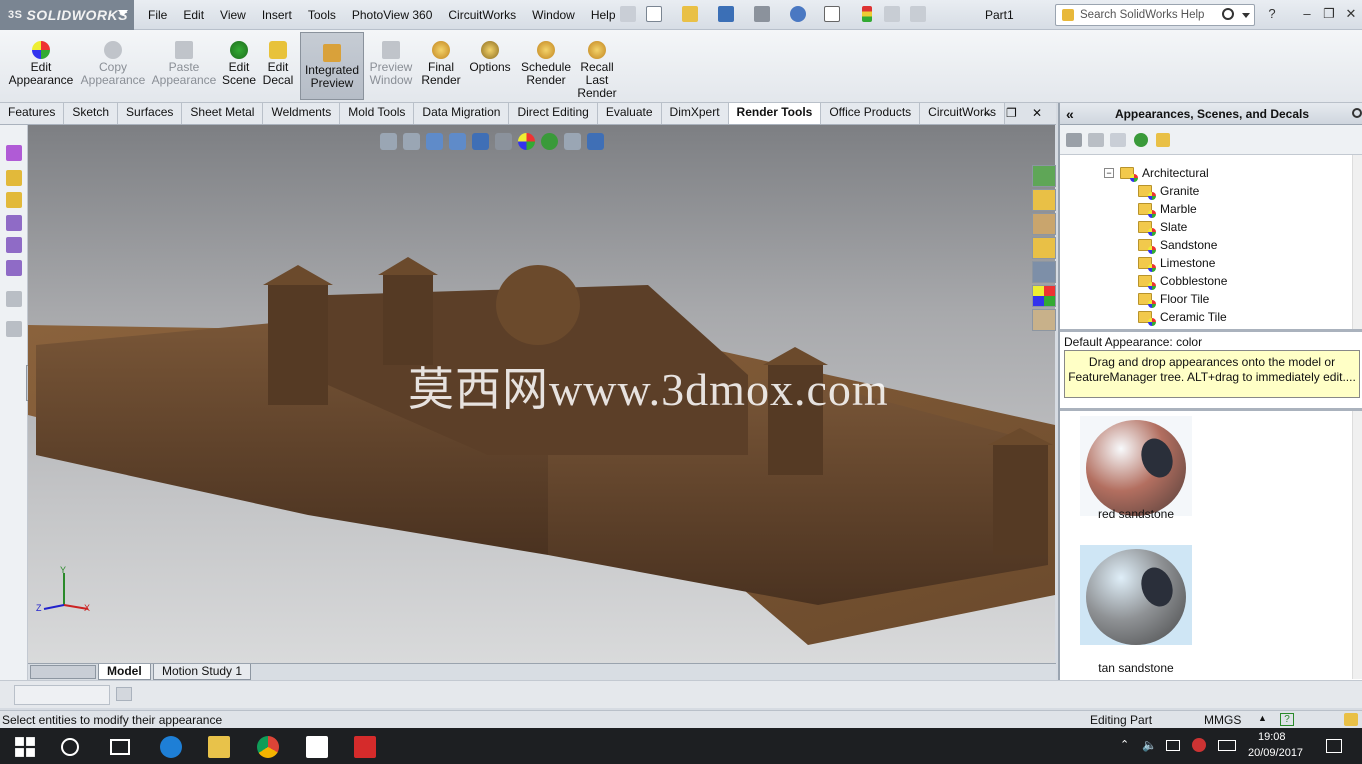  I want to click on viewport-restore-icon: ❐, so click(1011, 113).